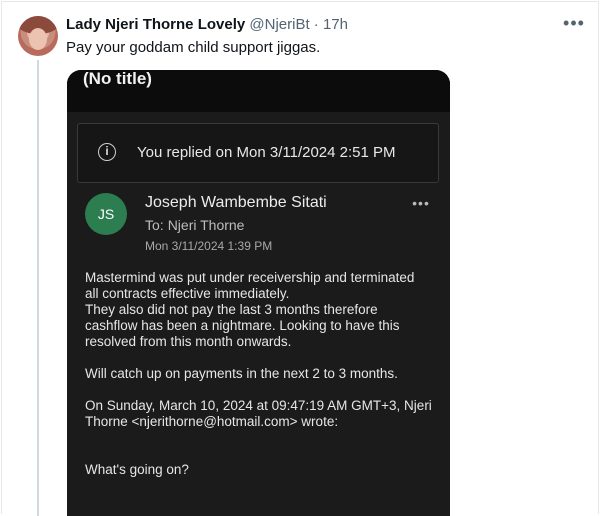 Image resolution: width=602 pixels, height=516 pixels. Describe the element at coordinates (193, 47) in the screenshot. I see `tweet-text: Pay your goddam child support jiggas.` at that location.